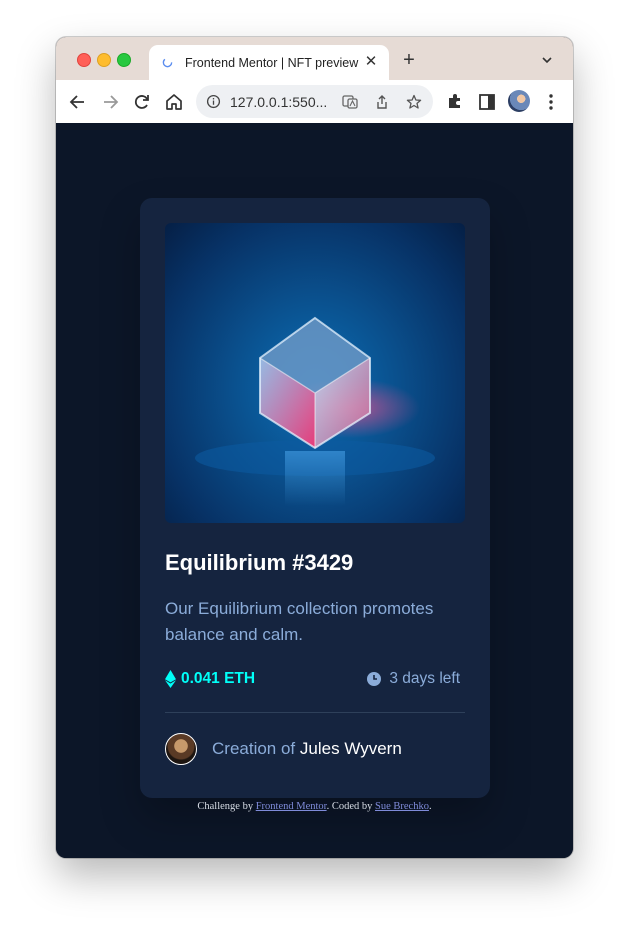 The image size is (629, 933). I want to click on clock-icon, so click(374, 679).